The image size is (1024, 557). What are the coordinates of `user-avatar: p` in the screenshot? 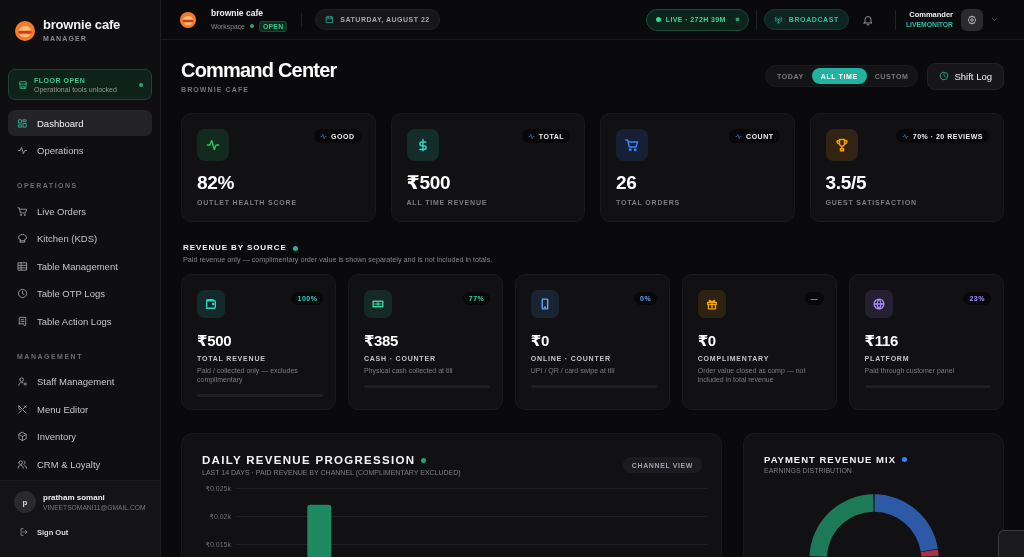 It's located at (25, 502).